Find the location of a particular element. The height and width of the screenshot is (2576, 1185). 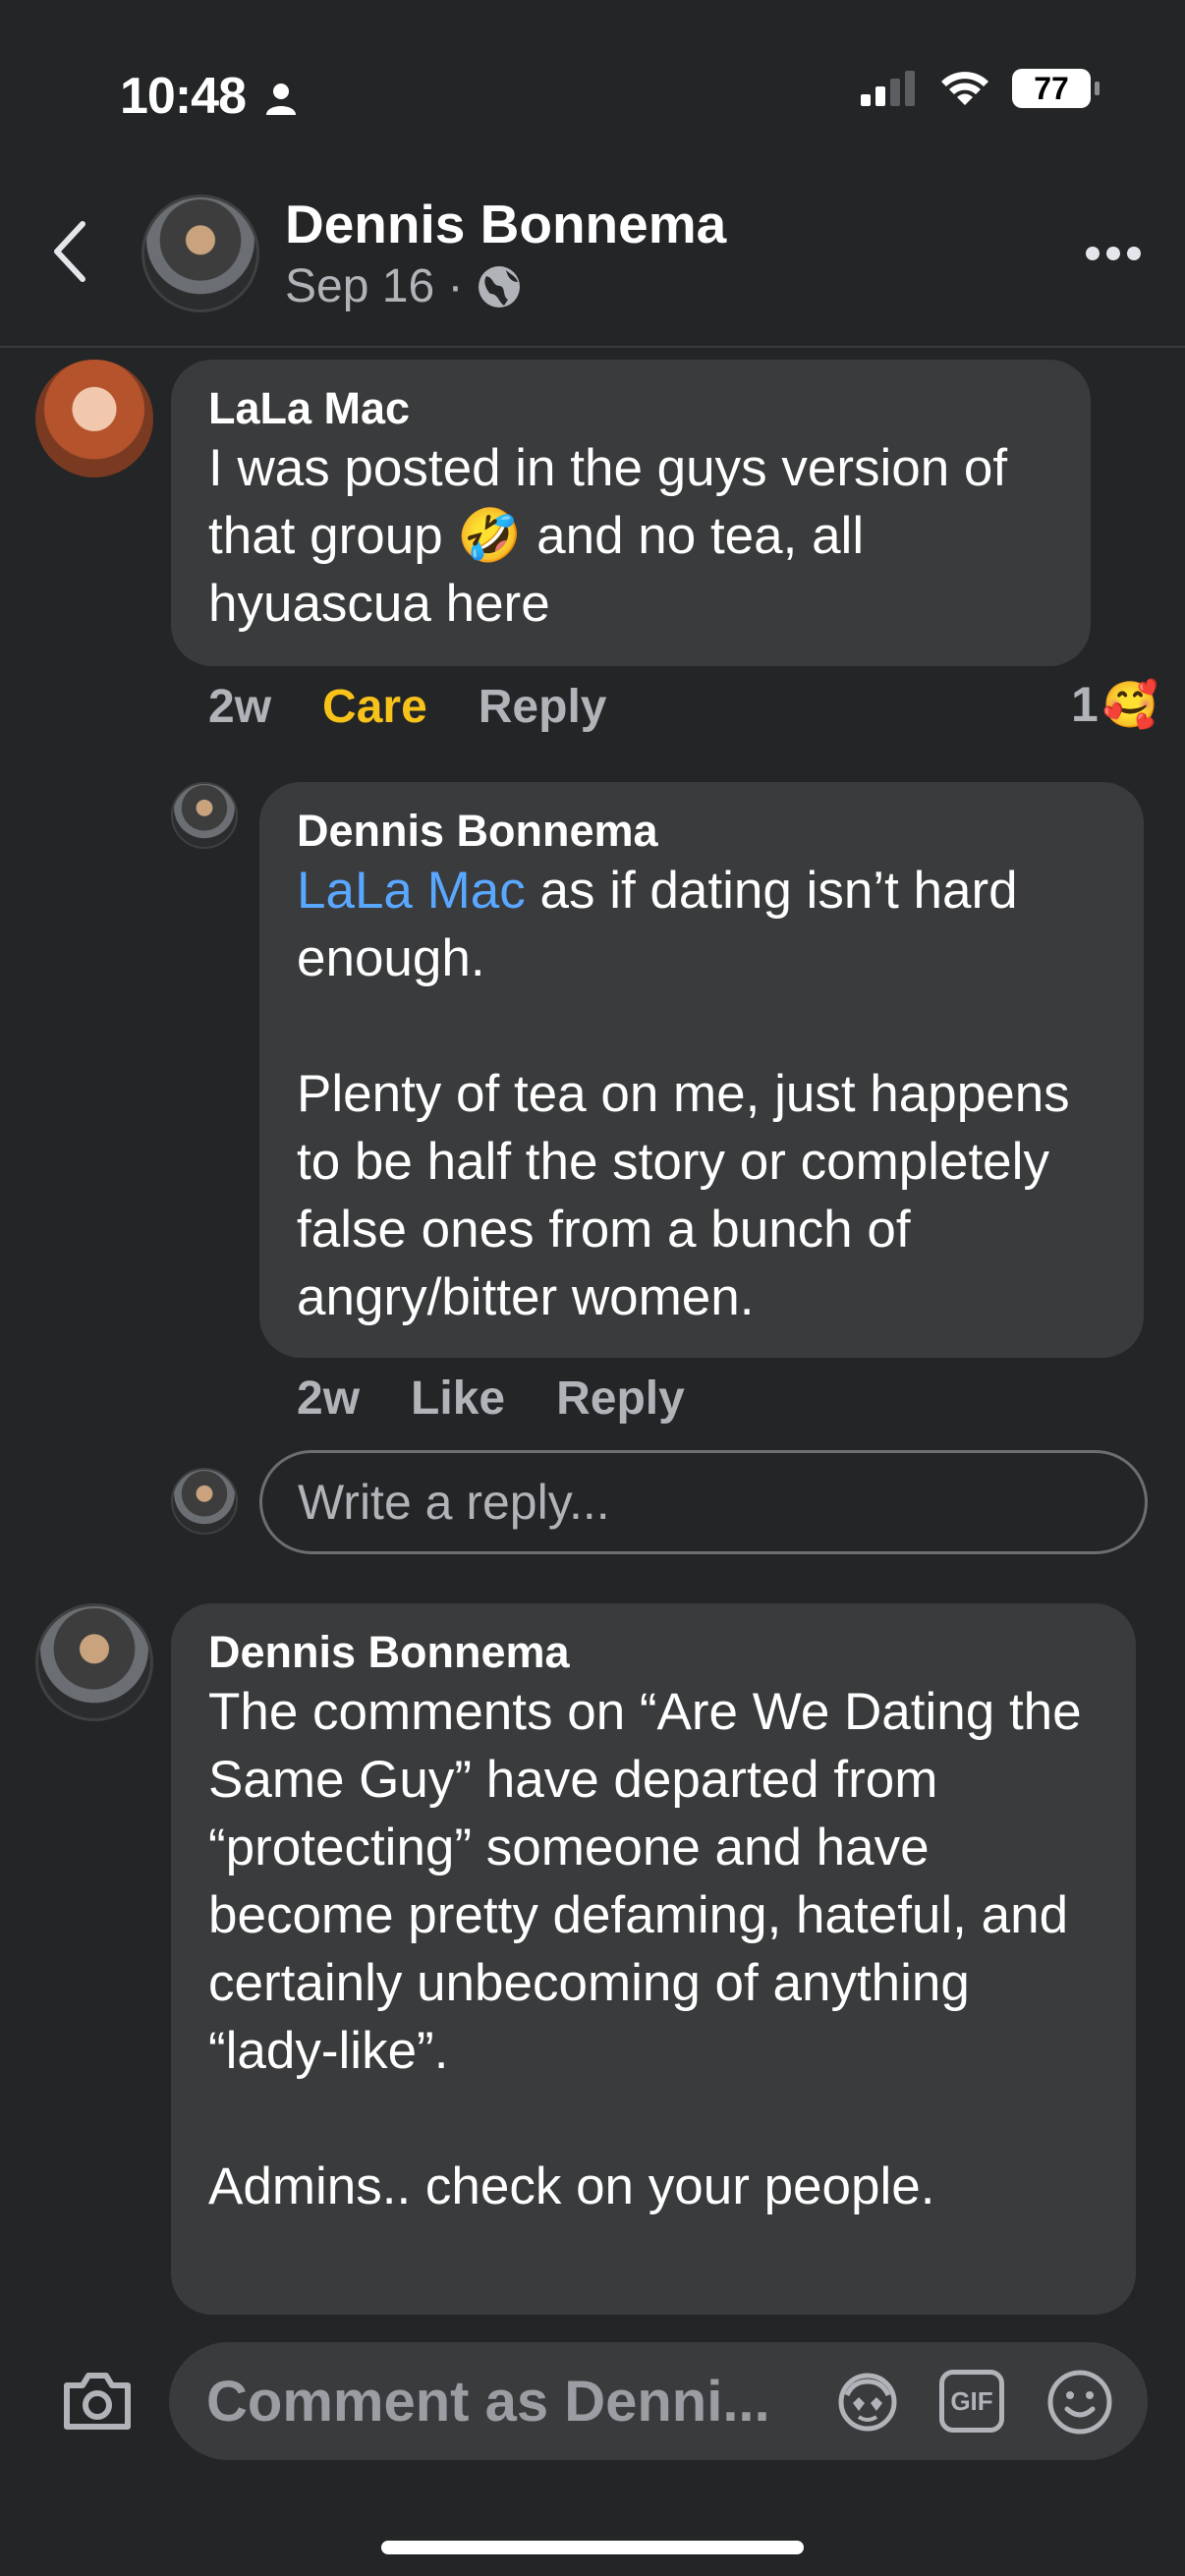

reply-actions: 2w Like Reply is located at coordinates (491, 1399).